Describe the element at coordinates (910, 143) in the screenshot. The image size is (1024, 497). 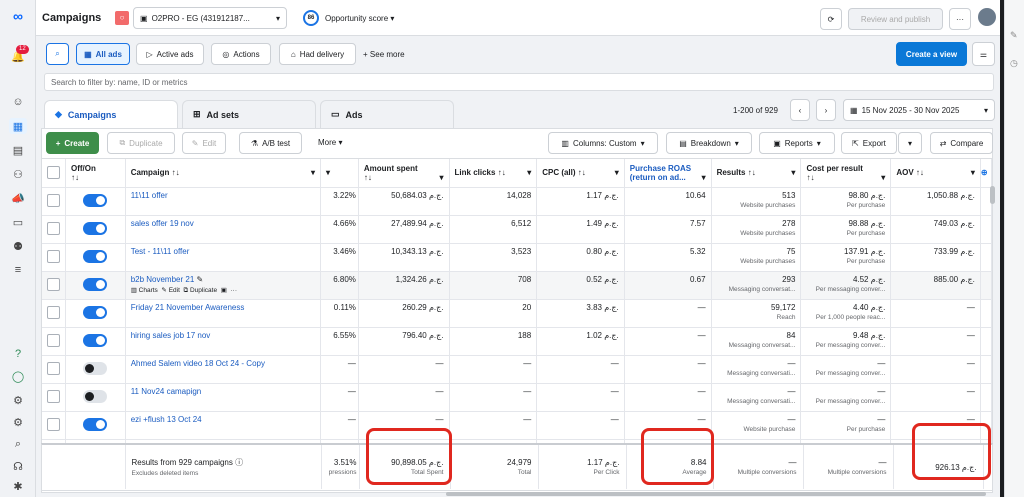
I see `export-dropdown-button: ▾` at that location.